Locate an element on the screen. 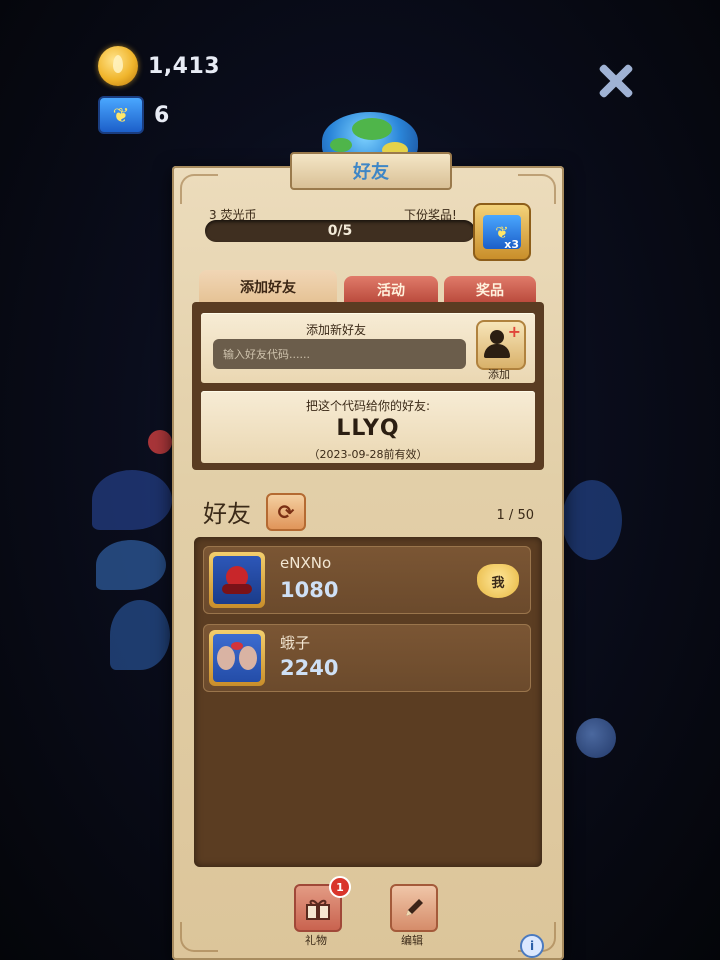 The height and width of the screenshot is (960, 720). info-label: i is located at coordinates (532, 946).